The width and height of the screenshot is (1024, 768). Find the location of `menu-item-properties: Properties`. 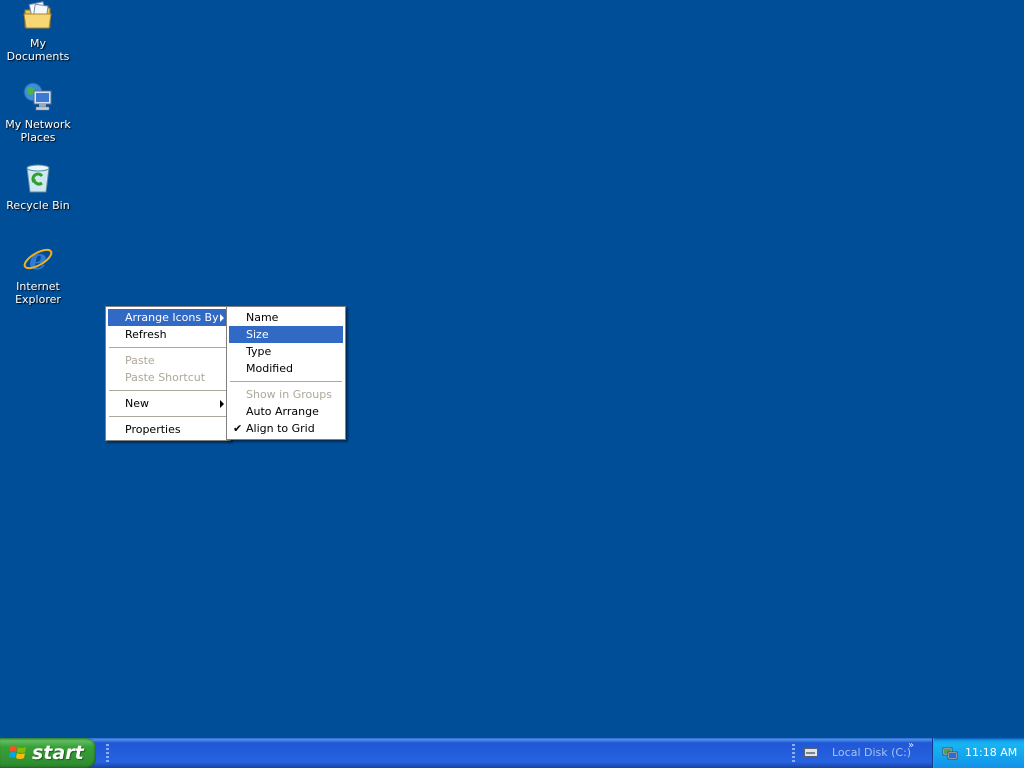

menu-item-properties: Properties is located at coordinates (168, 429).